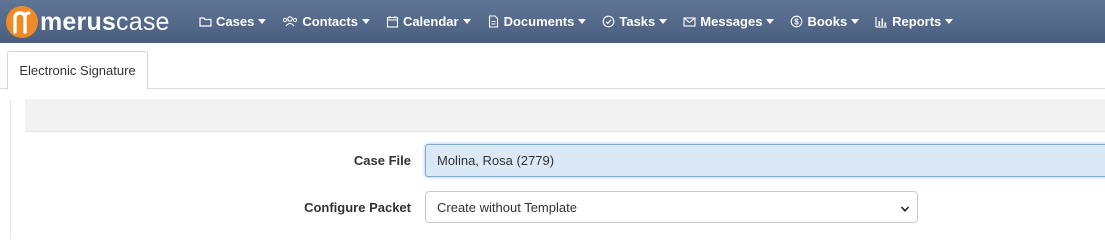 This screenshot has width=1105, height=240. I want to click on nav-tasks: Tasks, so click(635, 21).